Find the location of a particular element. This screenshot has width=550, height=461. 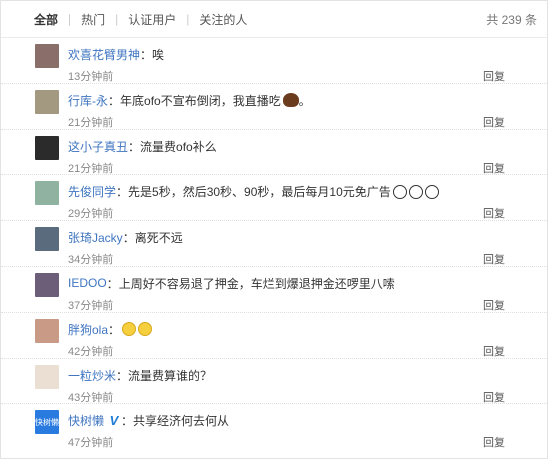

username-link: 这小子真丑 is located at coordinates (98, 146).